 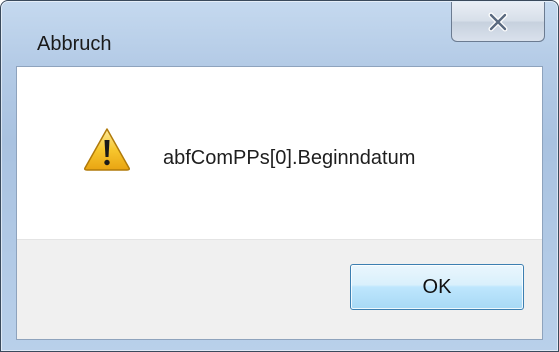 I want to click on close-button, so click(x=498, y=22).